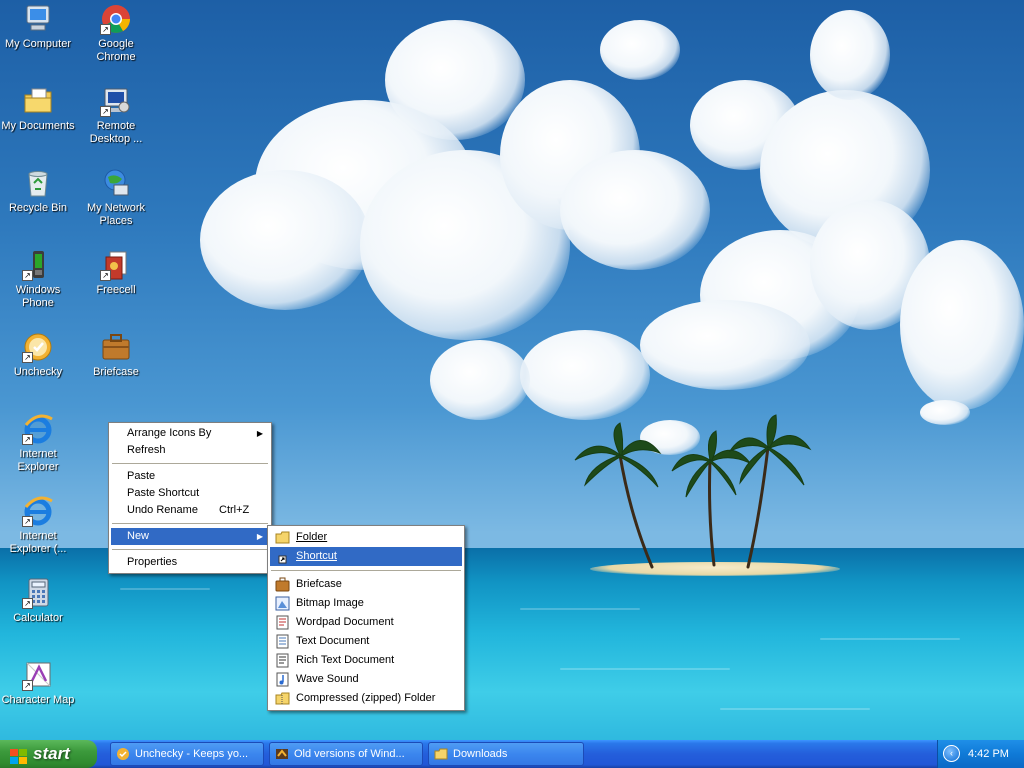 The image size is (1024, 768). Describe the element at coordinates (38, 191) in the screenshot. I see `desktop-icon-recycle-bin: Recycle Bin` at that location.